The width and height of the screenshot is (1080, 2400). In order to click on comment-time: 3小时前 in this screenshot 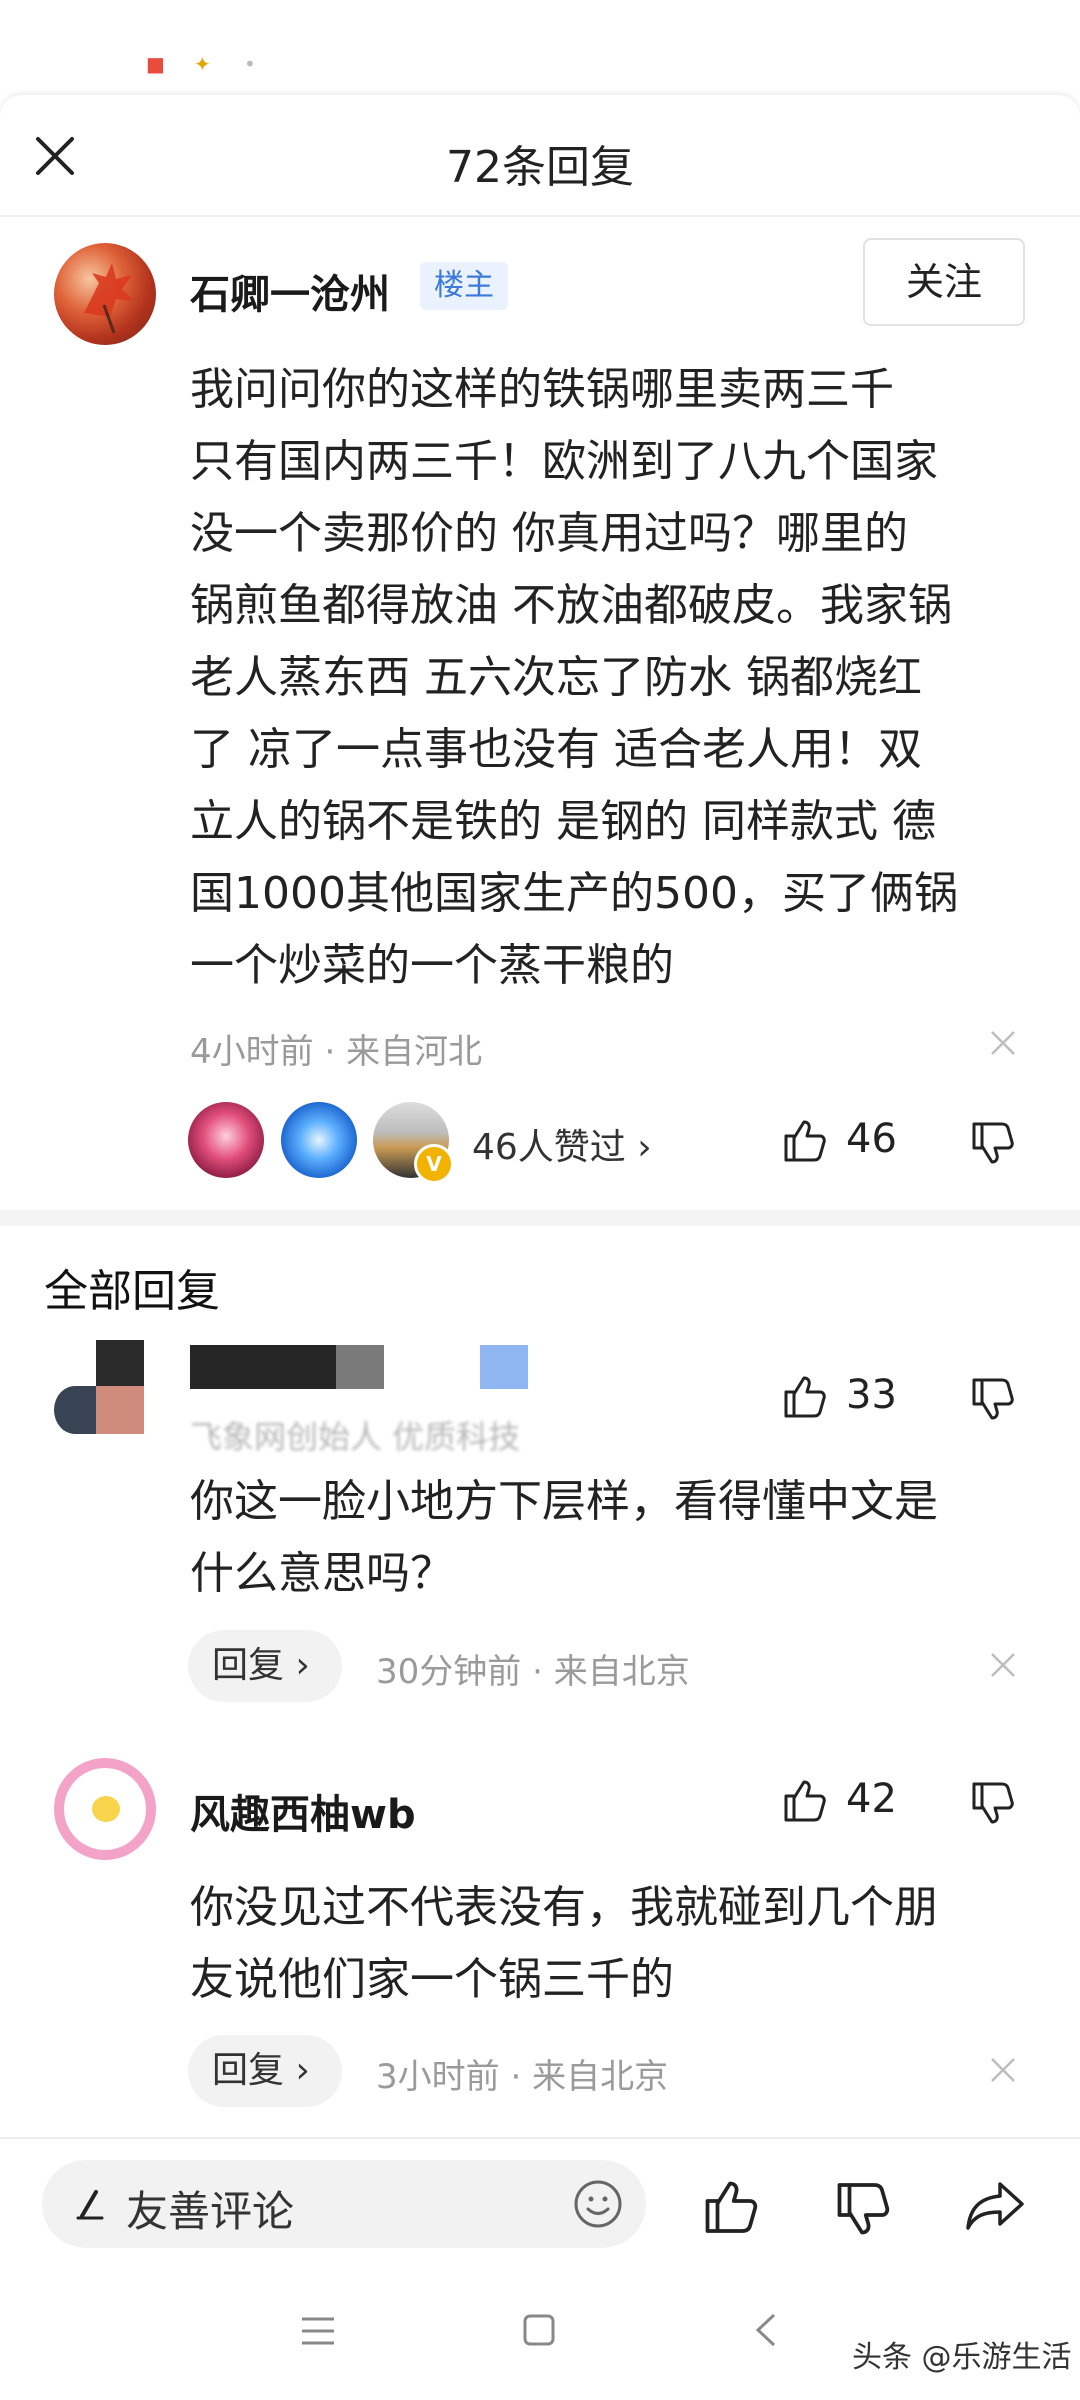, I will do `click(438, 2077)`.